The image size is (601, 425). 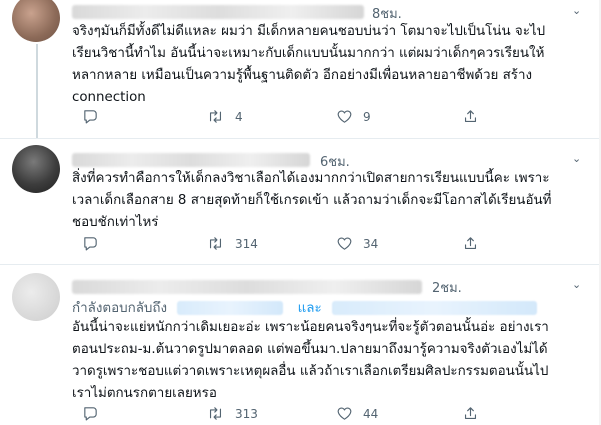 What do you see at coordinates (367, 116) in the screenshot?
I see `like-count: 9` at bounding box center [367, 116].